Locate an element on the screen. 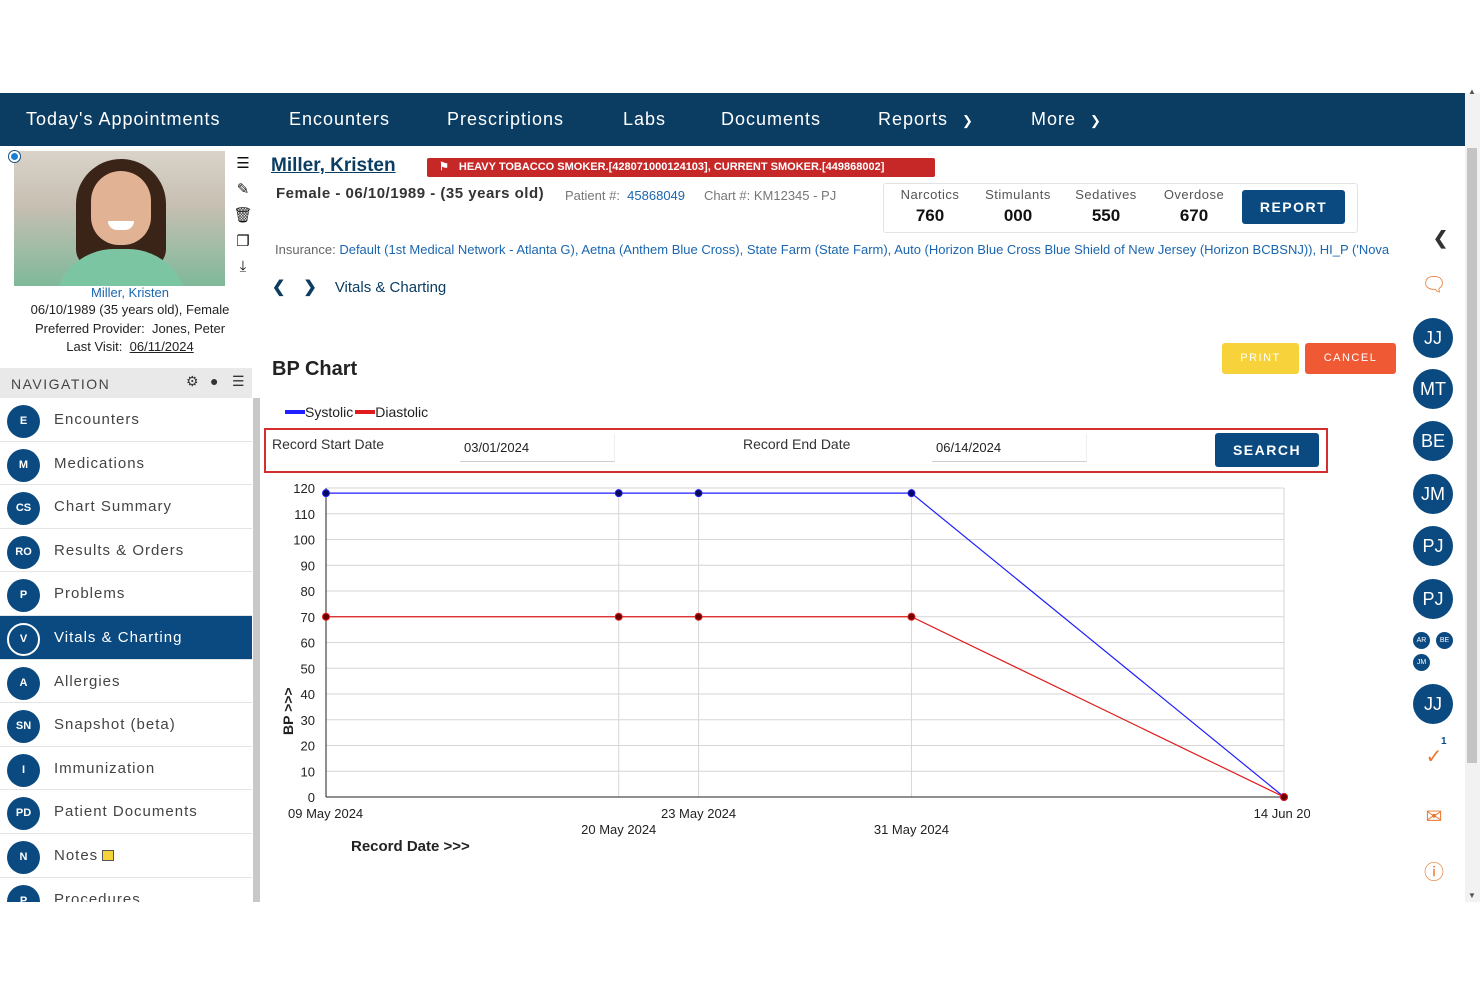  patient-card-name: Miller, Kristen is located at coordinates (130, 292).